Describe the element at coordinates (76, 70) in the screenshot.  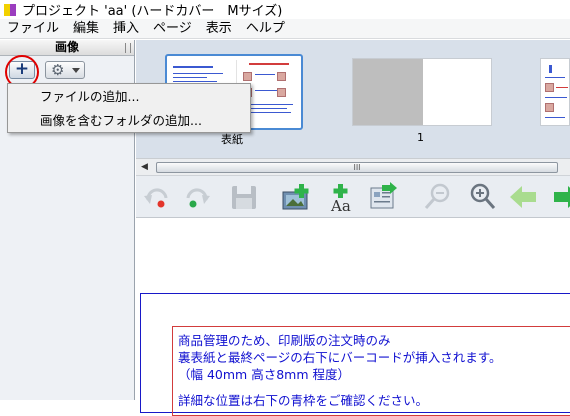
I see `chevron-down-icon` at that location.